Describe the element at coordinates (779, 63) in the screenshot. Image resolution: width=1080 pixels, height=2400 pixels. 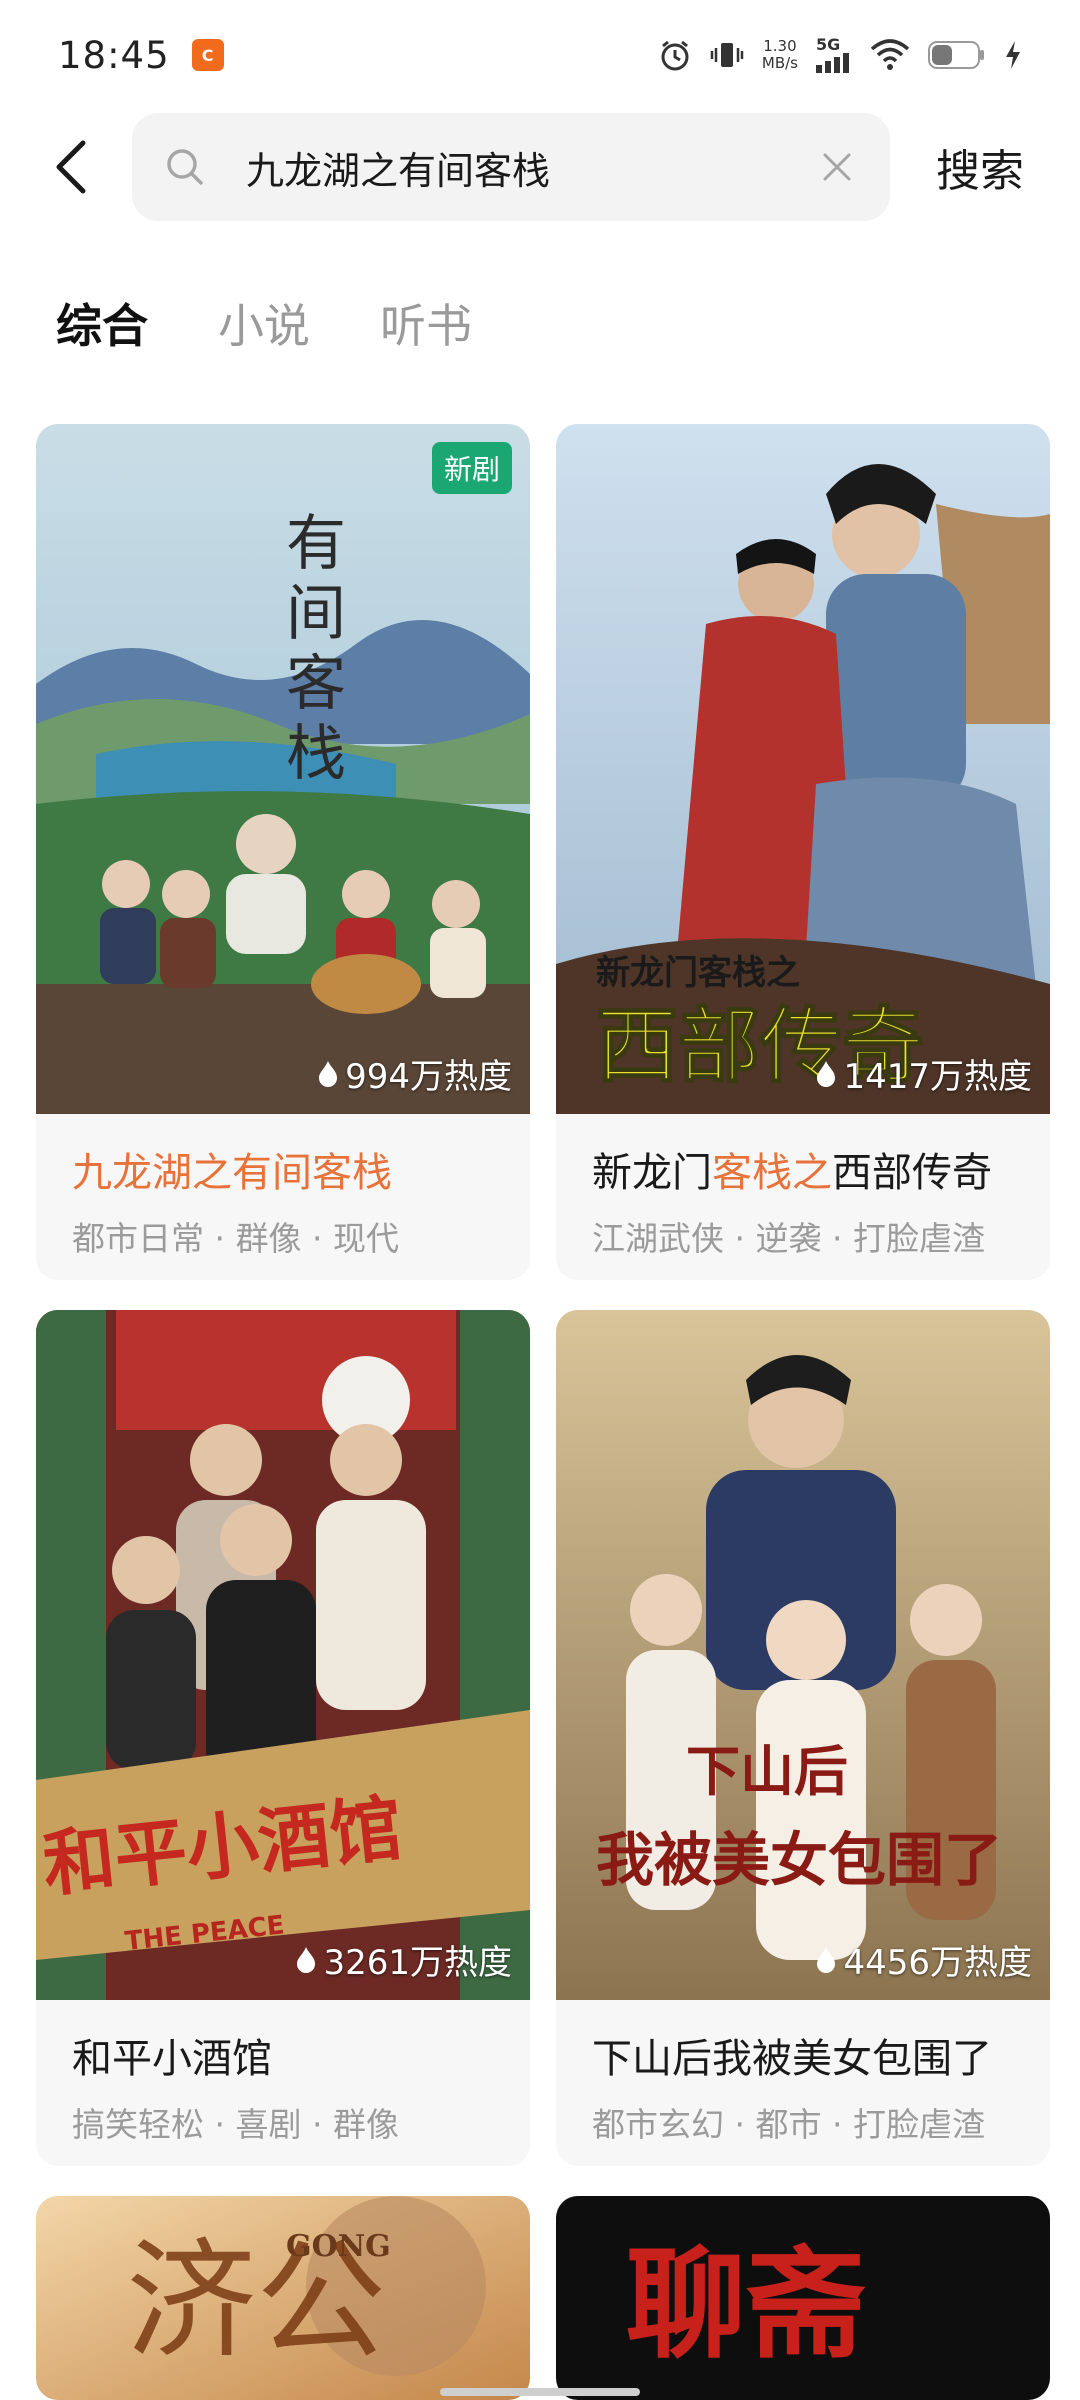
I see `net-speed-unit: MB/s` at that location.